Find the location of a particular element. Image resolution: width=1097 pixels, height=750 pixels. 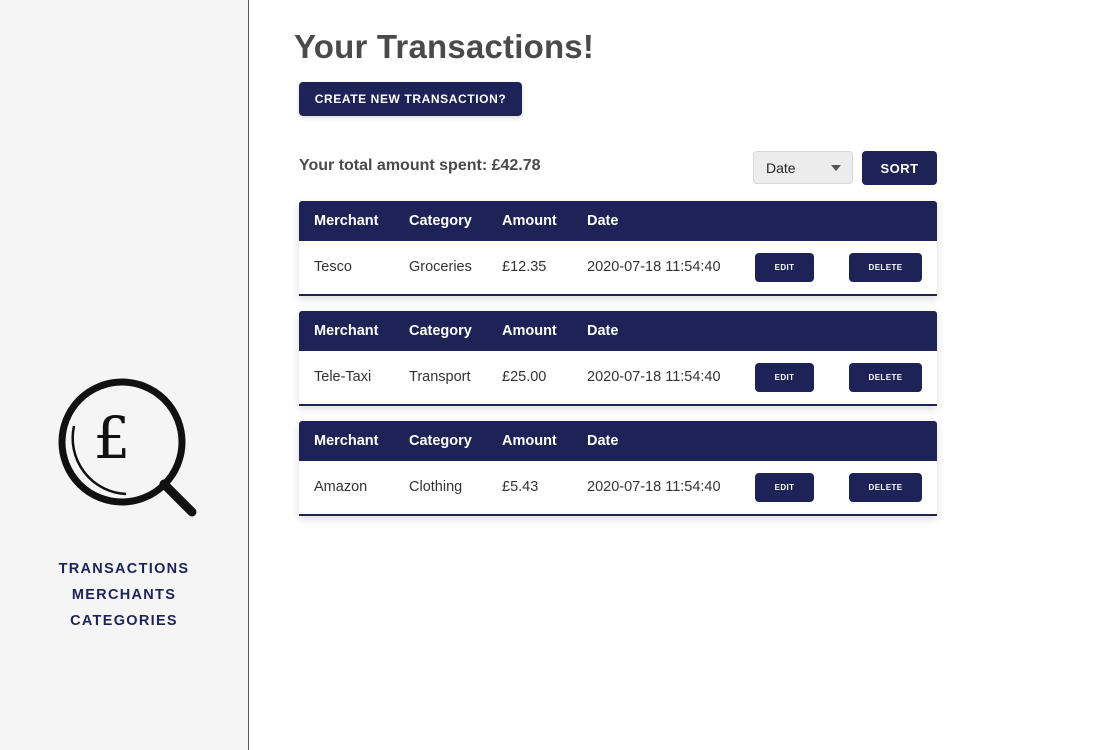

nav-item-transactions: TRANSACTIONS is located at coordinates (124, 569).